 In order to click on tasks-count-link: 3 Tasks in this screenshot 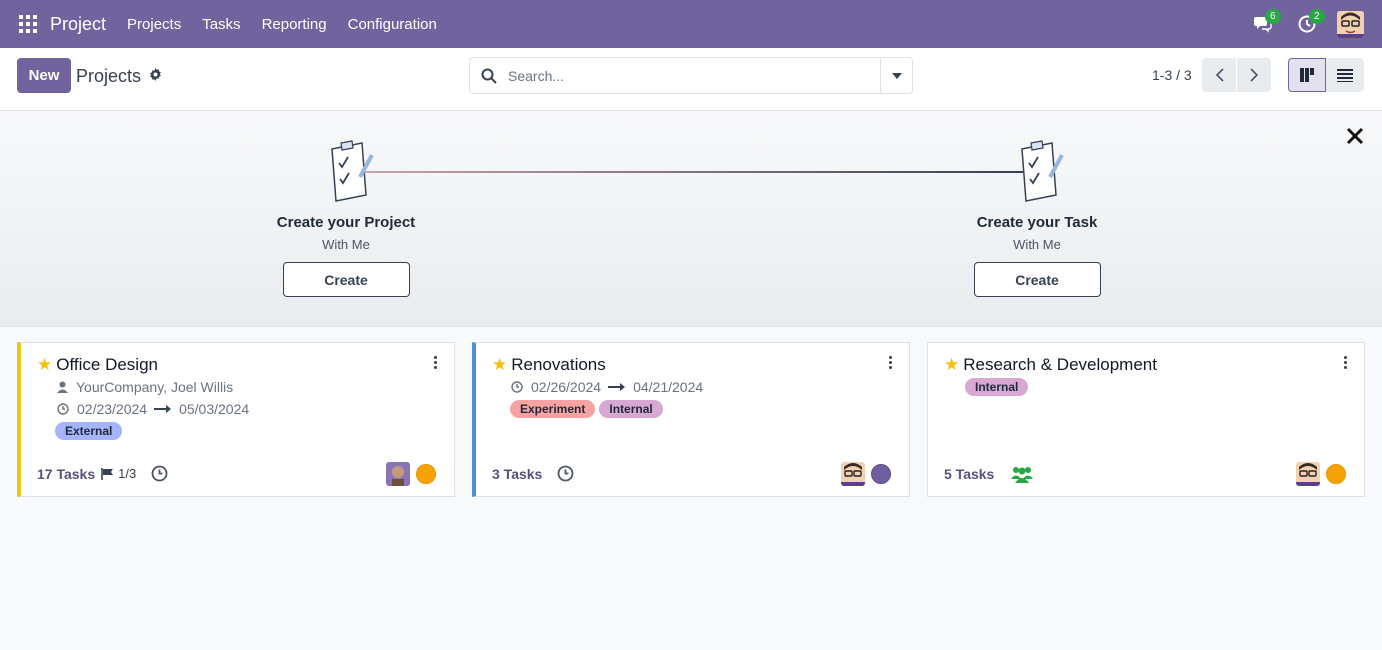, I will do `click(517, 474)`.